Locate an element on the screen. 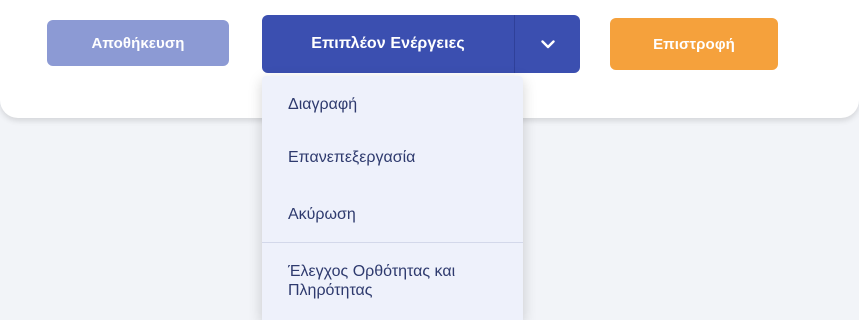 The width and height of the screenshot is (859, 320). more-actions-toggle is located at coordinates (547, 44).